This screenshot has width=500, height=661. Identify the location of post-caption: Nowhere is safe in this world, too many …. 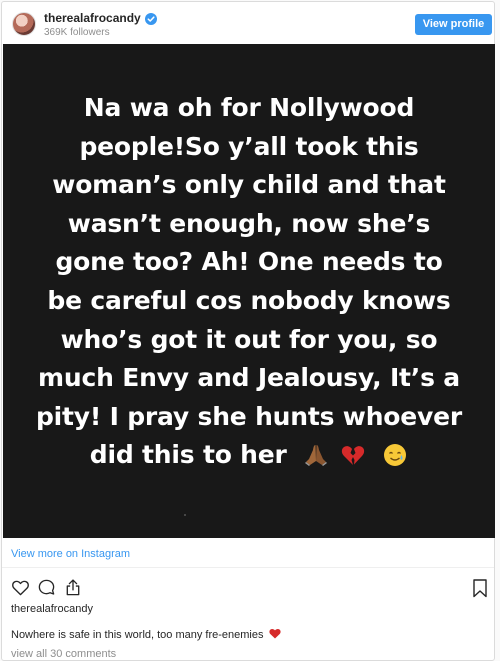
(146, 635).